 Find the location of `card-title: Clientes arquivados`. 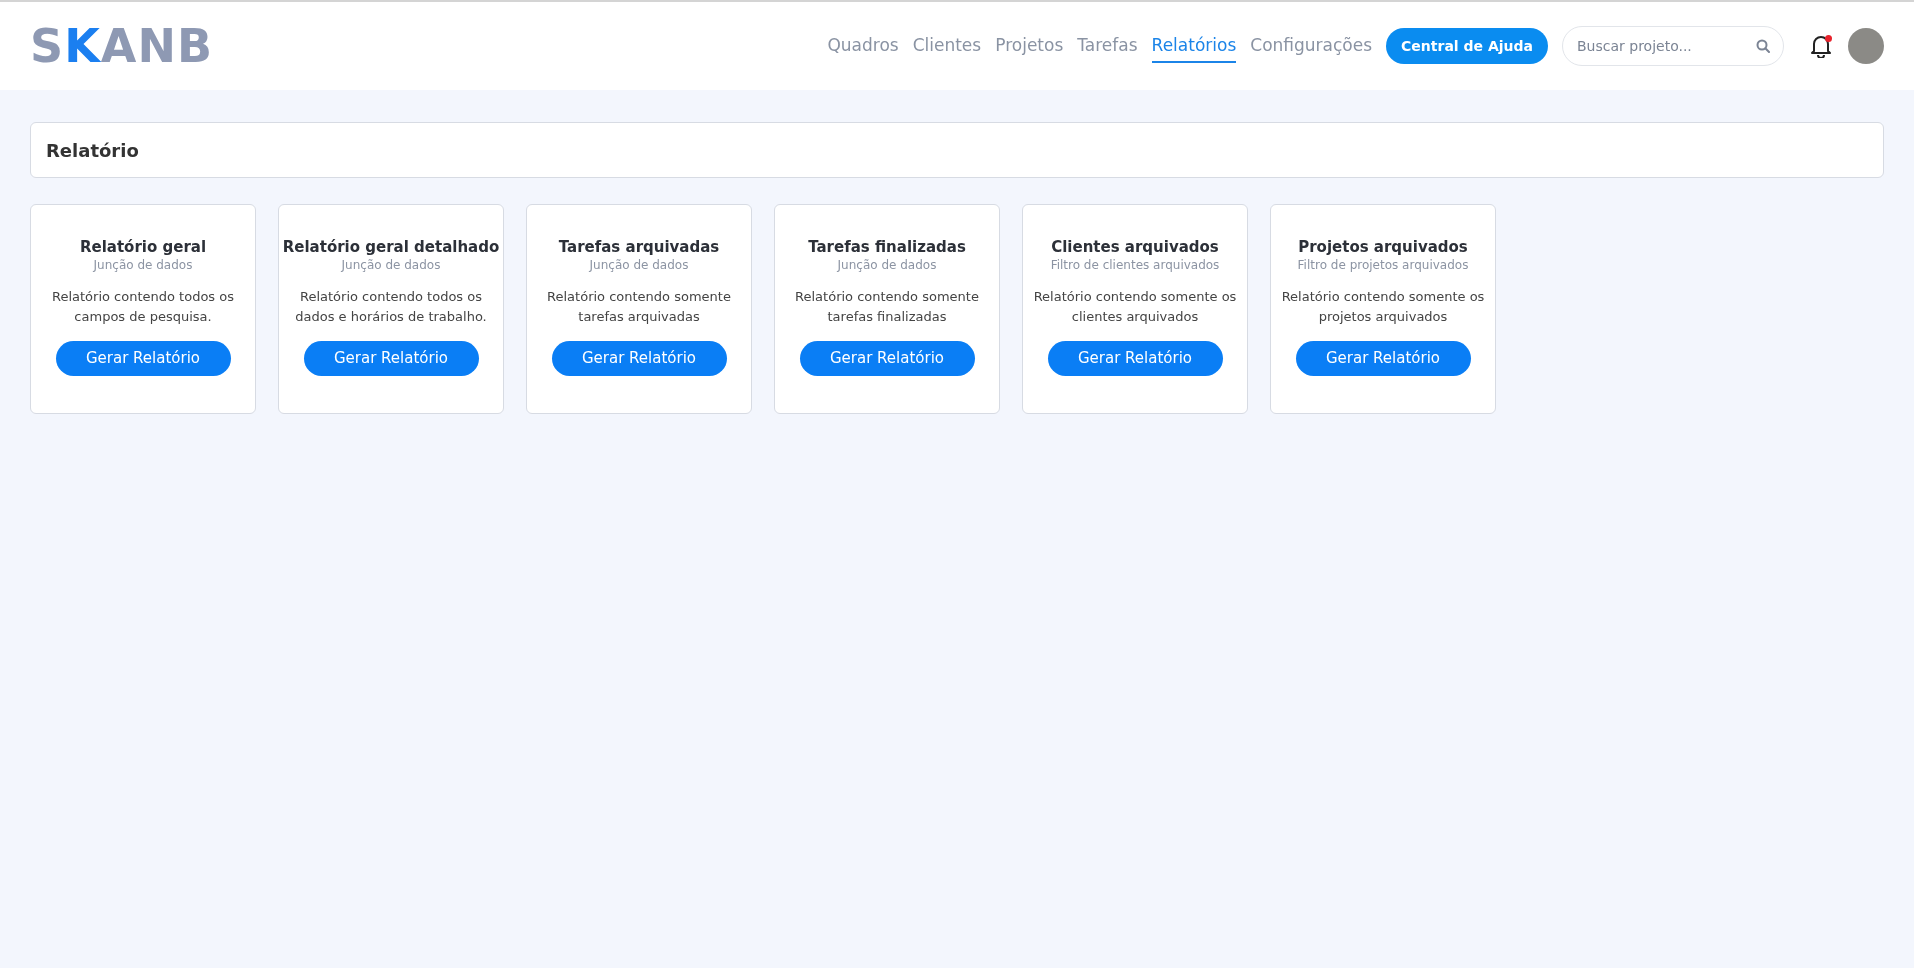

card-title: Clientes arquivados is located at coordinates (1135, 247).